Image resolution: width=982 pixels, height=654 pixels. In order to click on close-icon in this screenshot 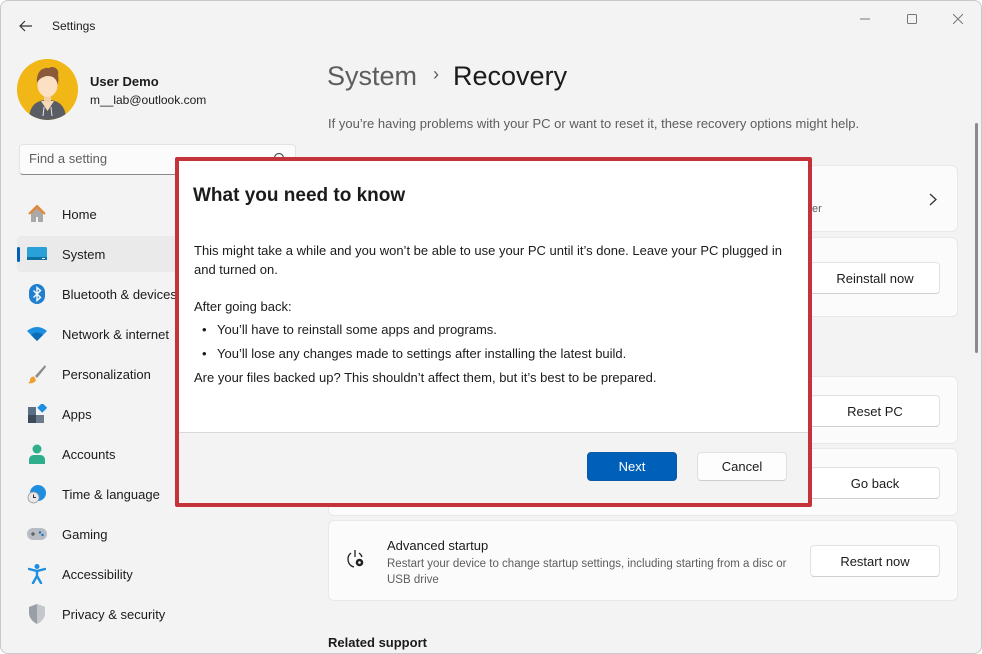, I will do `click(958, 19)`.